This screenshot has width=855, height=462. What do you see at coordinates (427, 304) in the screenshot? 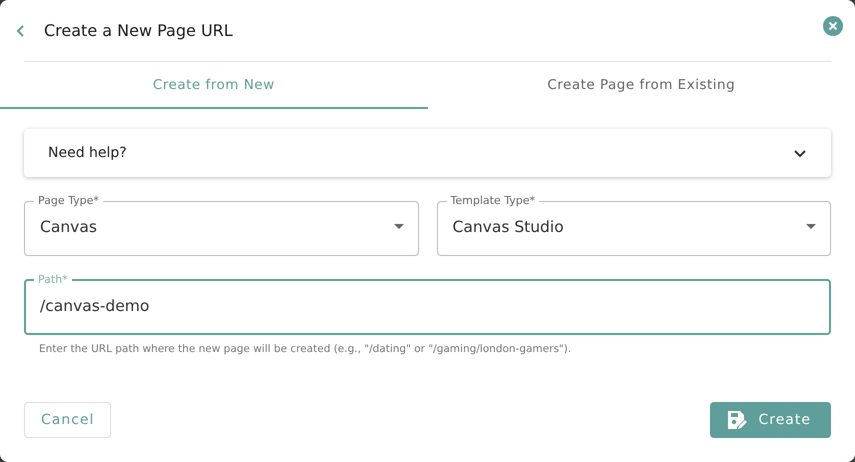
I see `input-field: Path* /canvas-demo` at bounding box center [427, 304].